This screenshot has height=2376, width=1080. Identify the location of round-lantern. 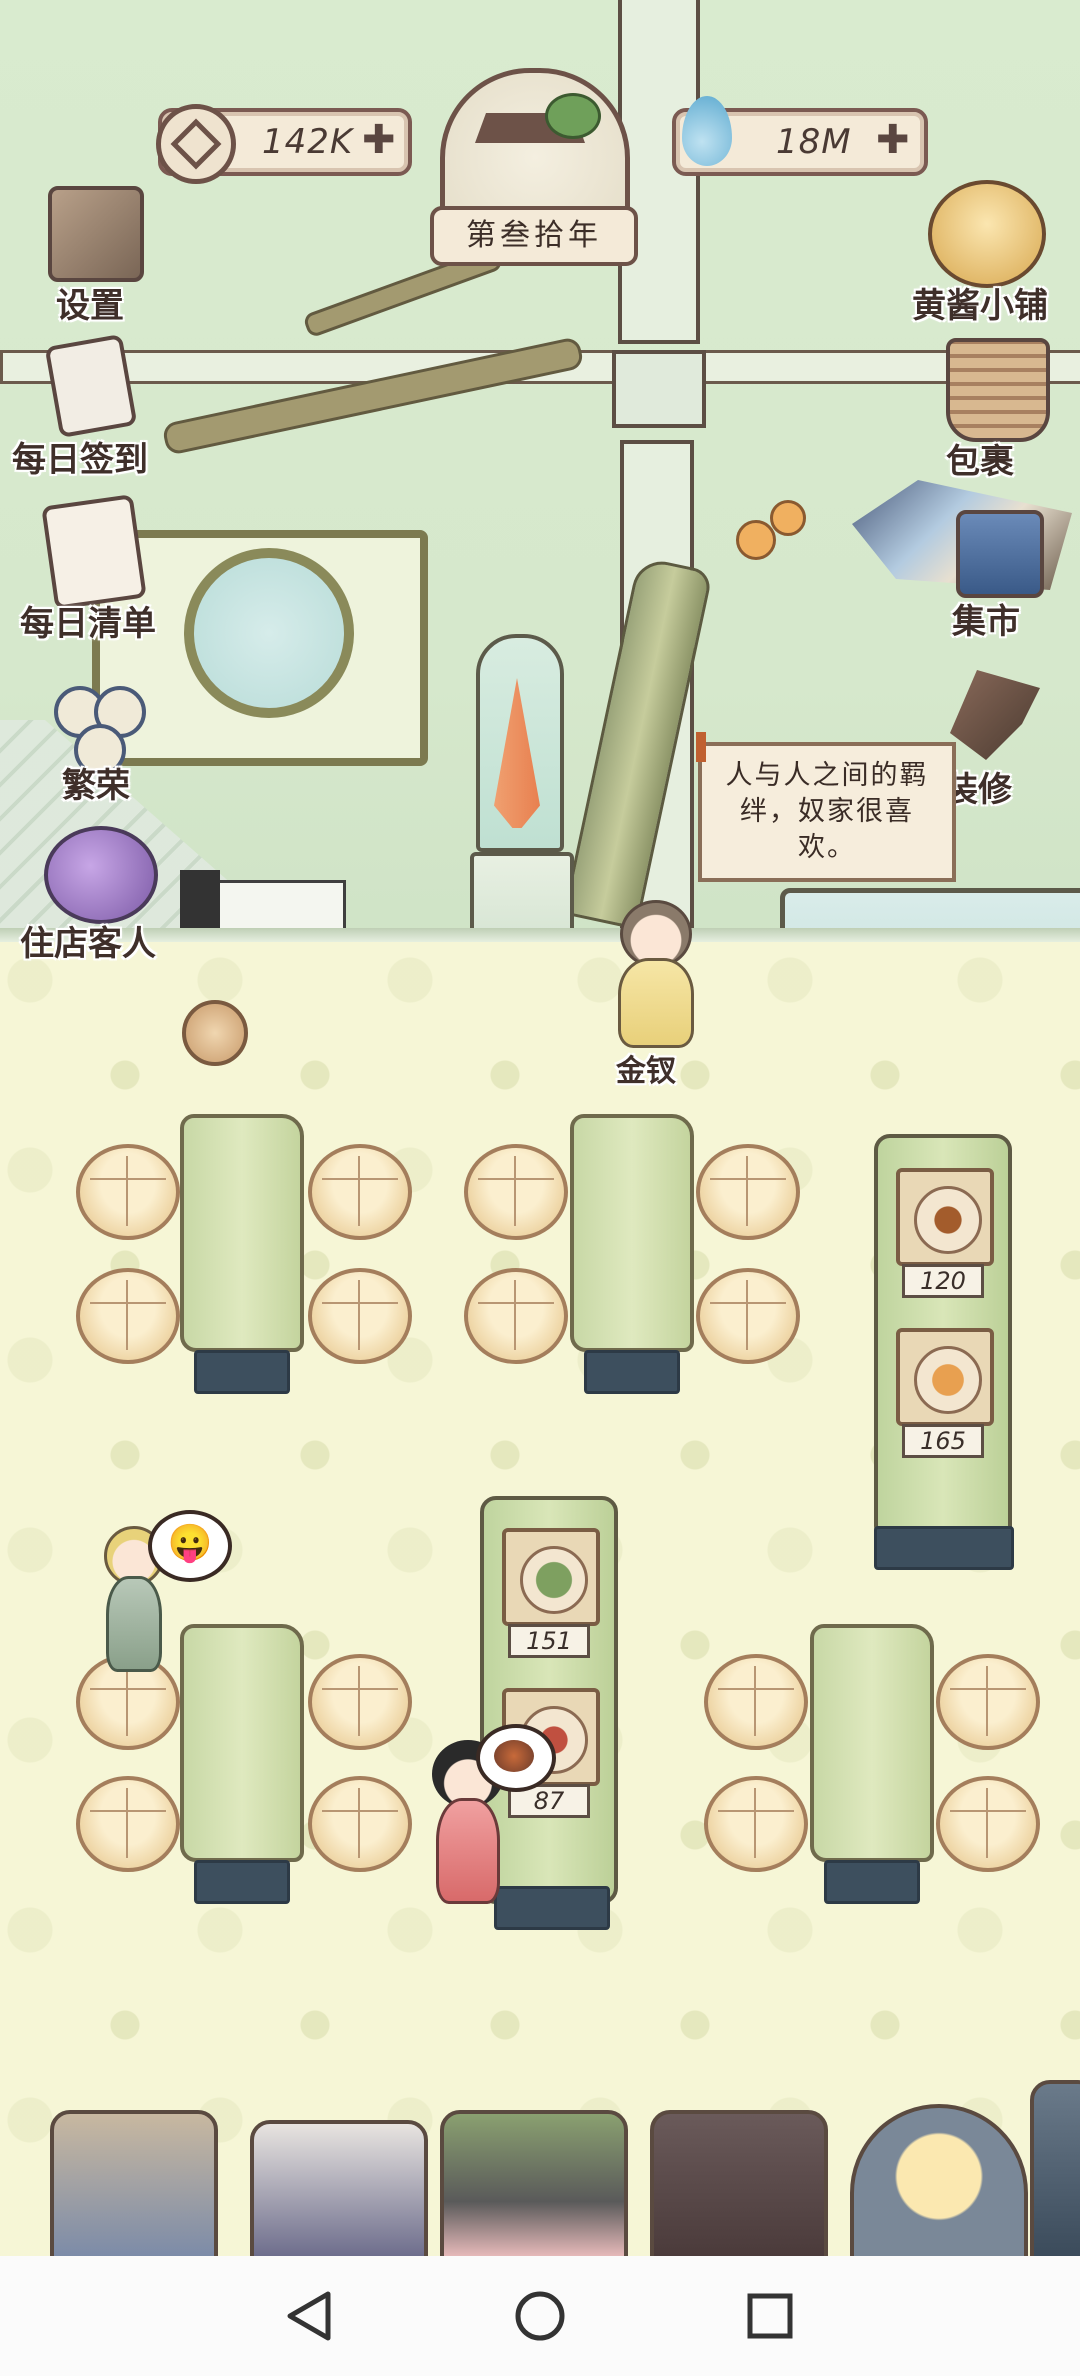
(215, 1033).